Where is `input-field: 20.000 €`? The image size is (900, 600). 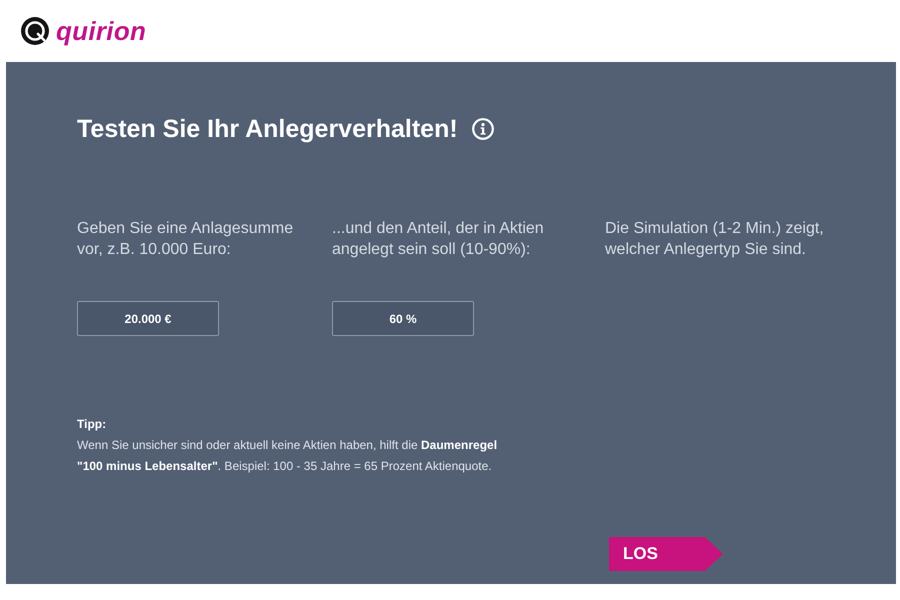
input-field: 20.000 € is located at coordinates (148, 318).